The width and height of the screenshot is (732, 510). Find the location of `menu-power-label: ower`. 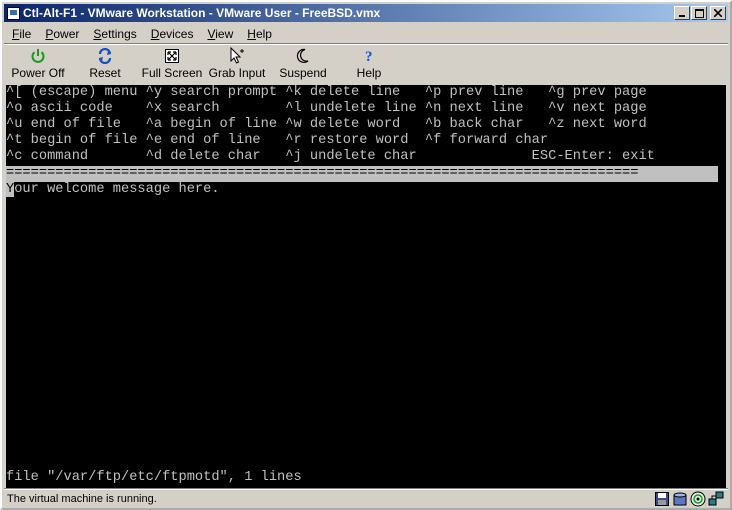

menu-power-label: ower is located at coordinates (66, 33).